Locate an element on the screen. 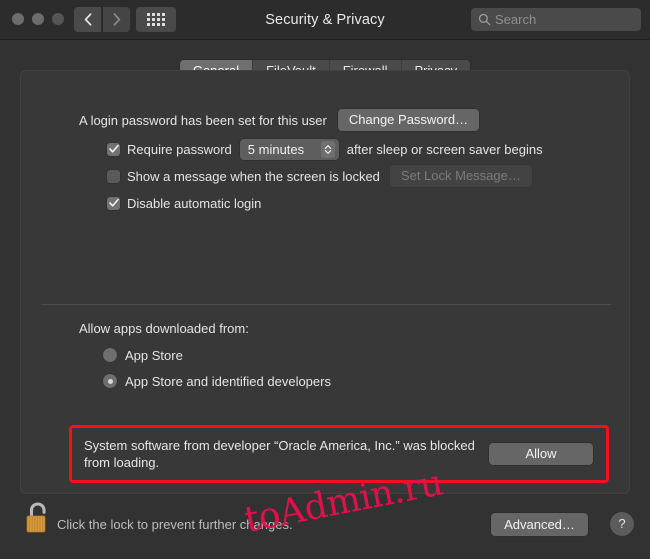 The height and width of the screenshot is (559, 650). app-store-radio is located at coordinates (110, 355).